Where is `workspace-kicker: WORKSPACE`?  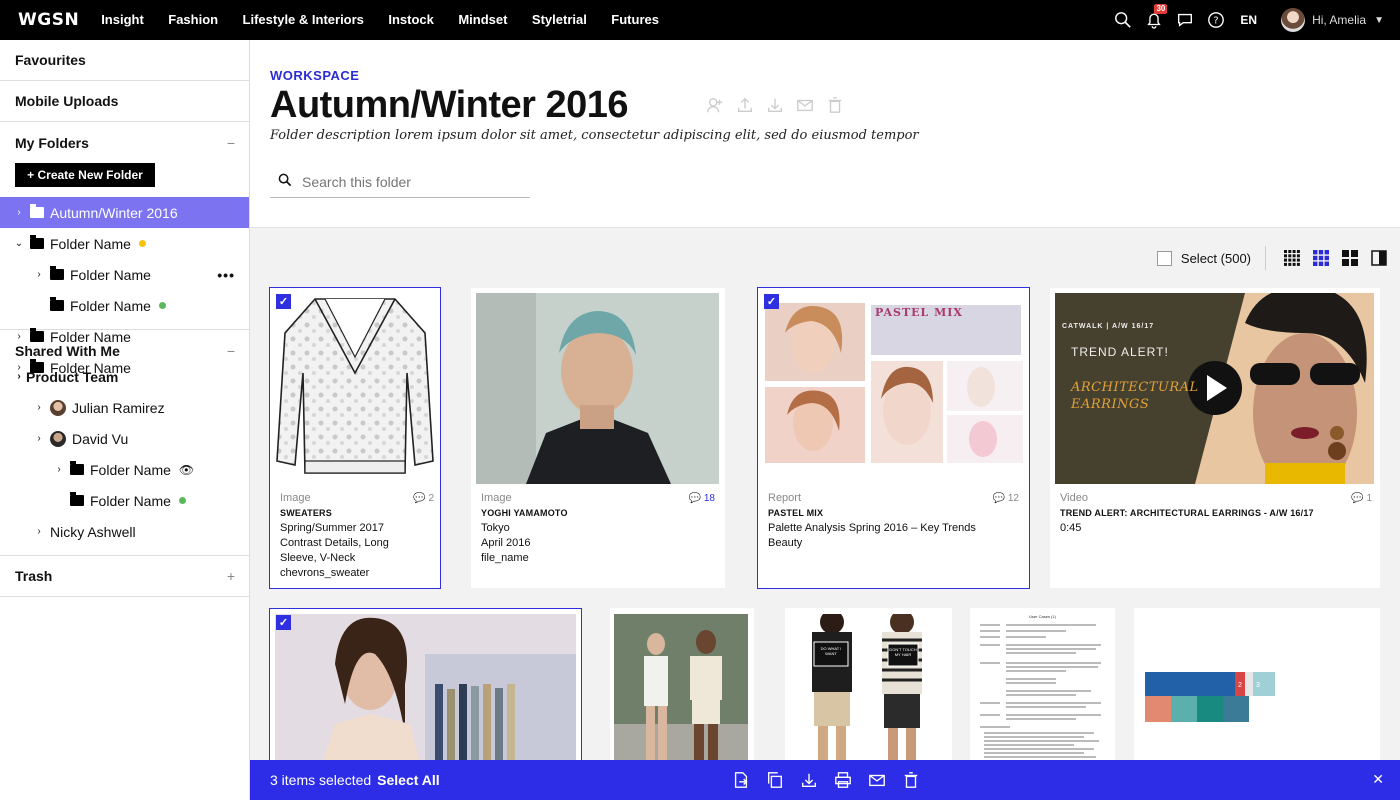
workspace-kicker: WORKSPACE is located at coordinates (315, 75).